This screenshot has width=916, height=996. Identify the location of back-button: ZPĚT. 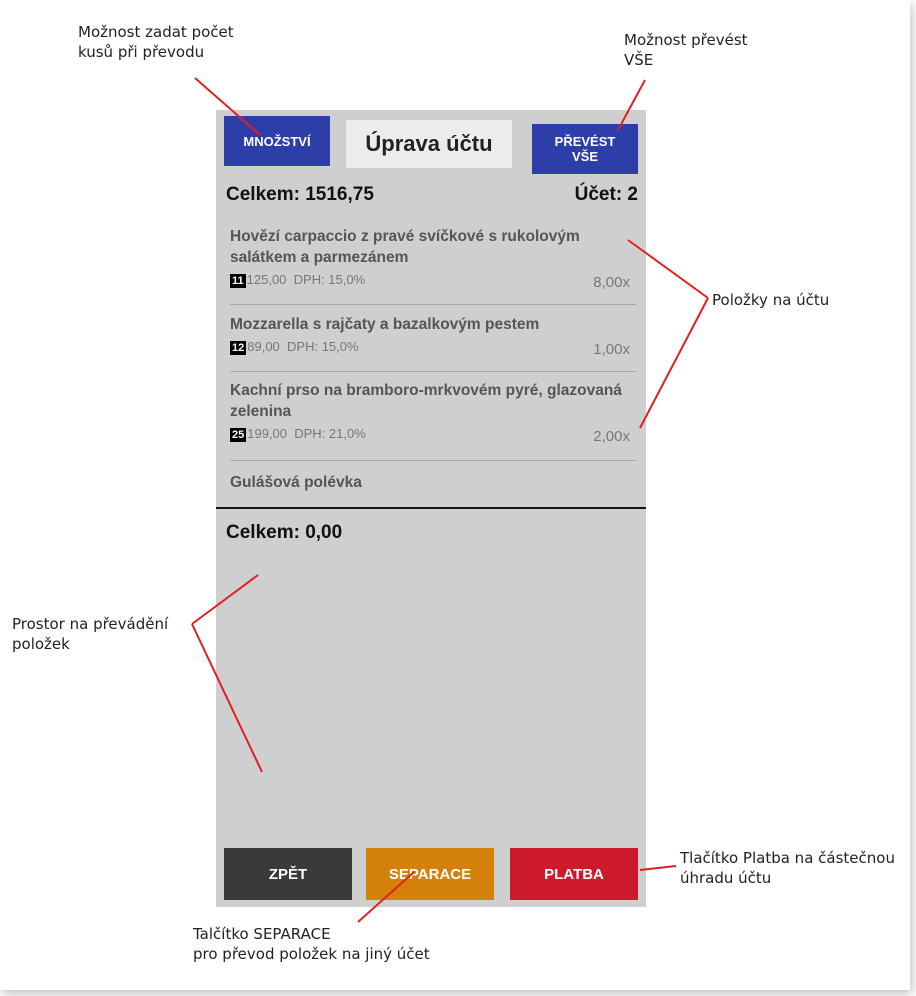
(288, 874).